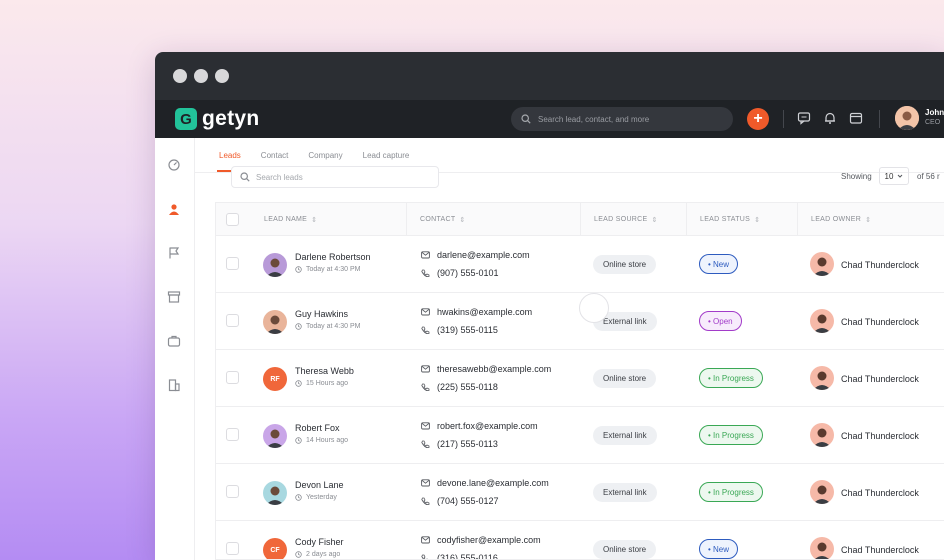 The height and width of the screenshot is (560, 944). I want to click on global-search-input: Search lead, contact, and more, so click(622, 119).